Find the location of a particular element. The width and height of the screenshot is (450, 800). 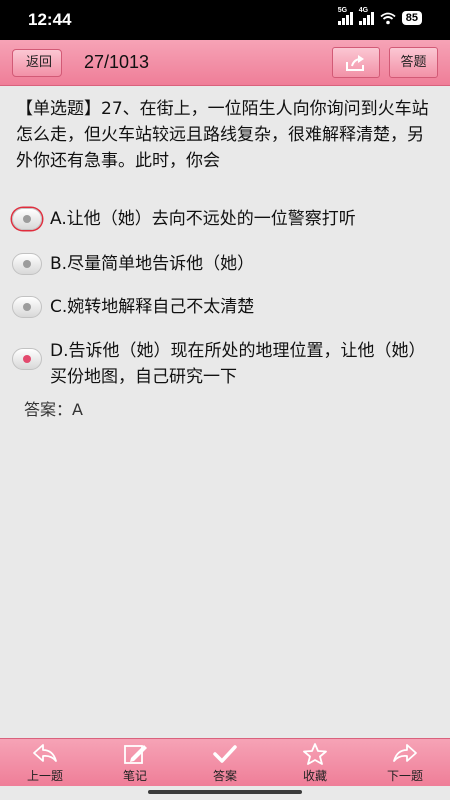

answer-mode-button: 答题 is located at coordinates (413, 62).